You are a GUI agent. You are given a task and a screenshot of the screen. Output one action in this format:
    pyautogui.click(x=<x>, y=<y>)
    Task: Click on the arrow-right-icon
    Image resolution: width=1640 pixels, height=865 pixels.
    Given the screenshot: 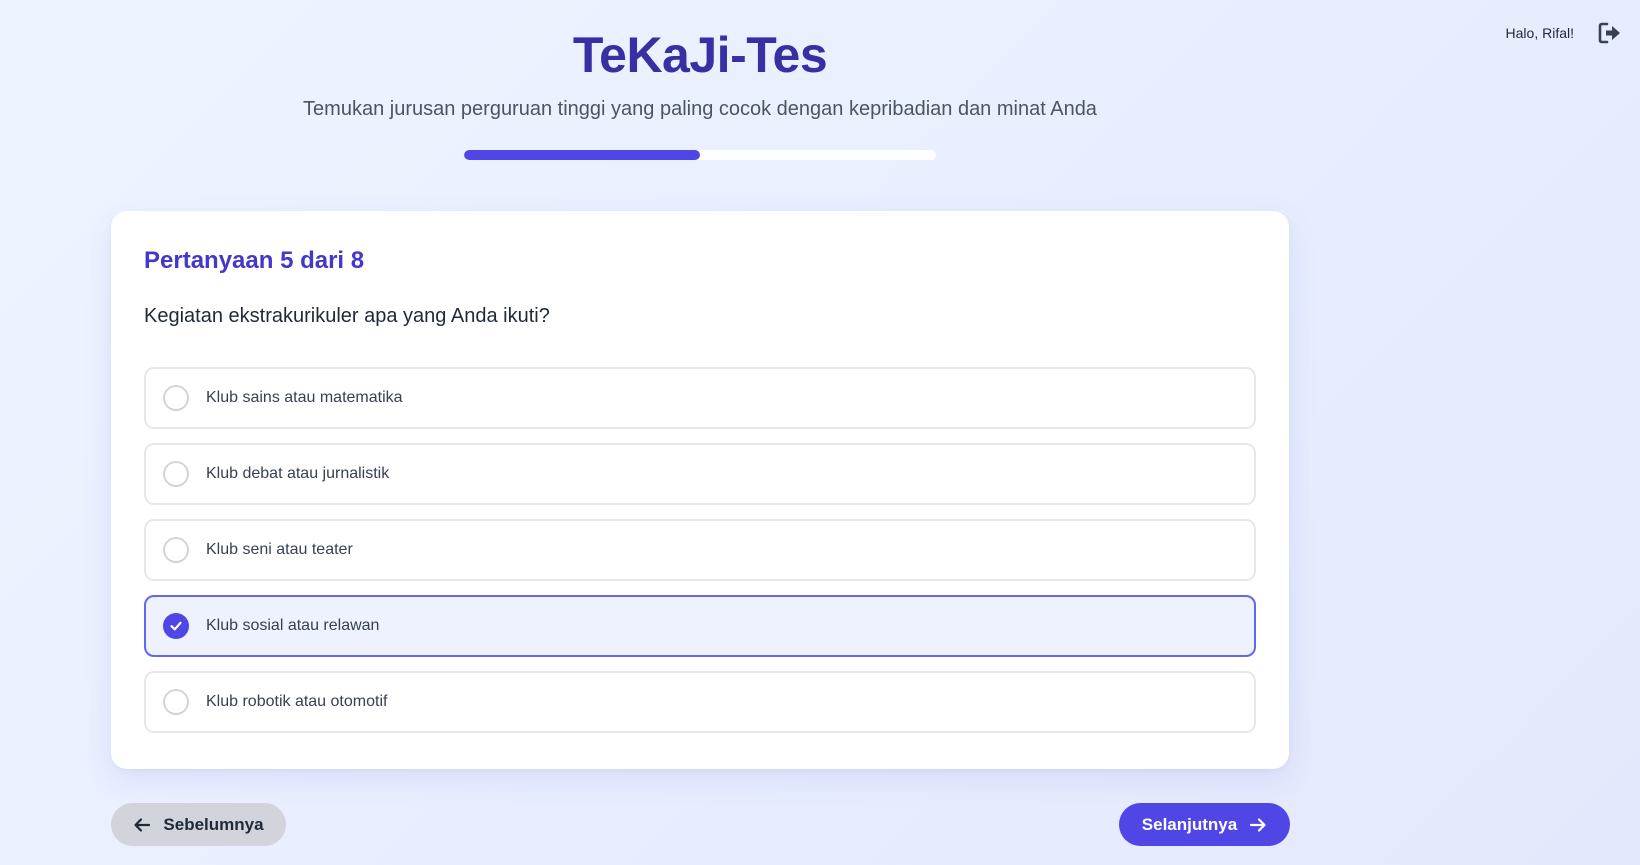 What is the action you would take?
    pyautogui.click(x=1258, y=824)
    